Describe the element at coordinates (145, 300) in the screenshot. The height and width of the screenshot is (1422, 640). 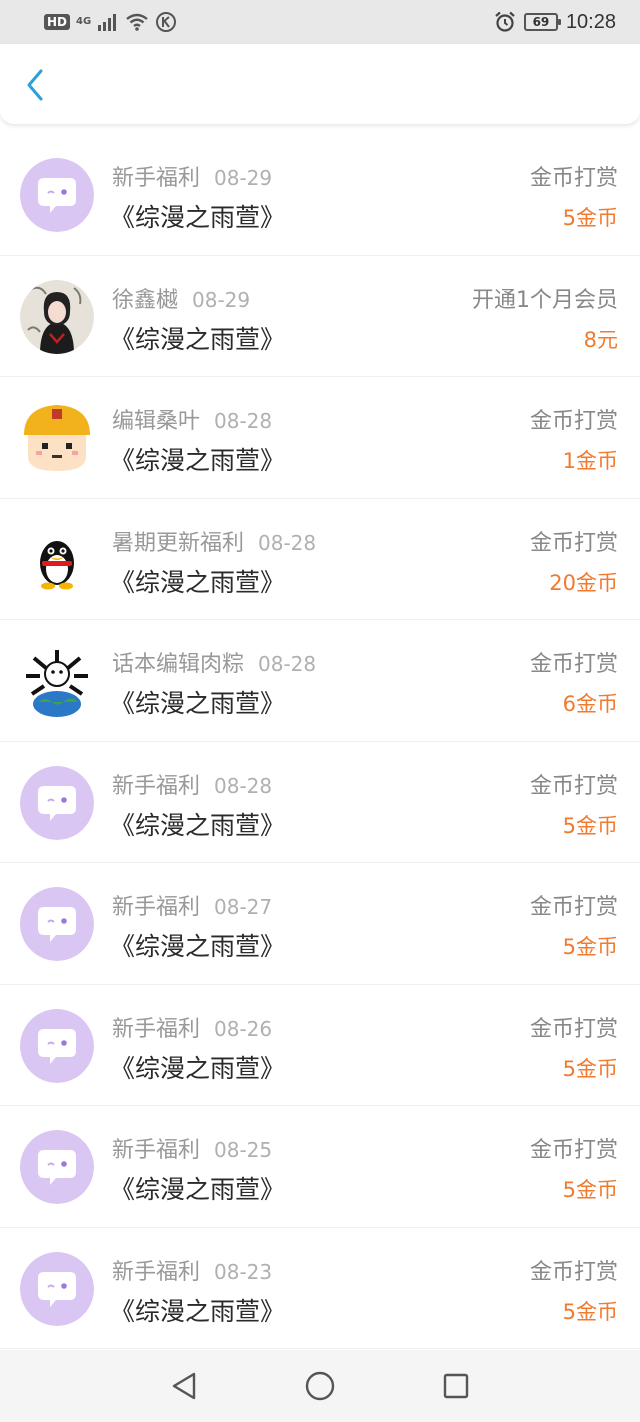
I see `sender-name: 徐鑫樾` at that location.